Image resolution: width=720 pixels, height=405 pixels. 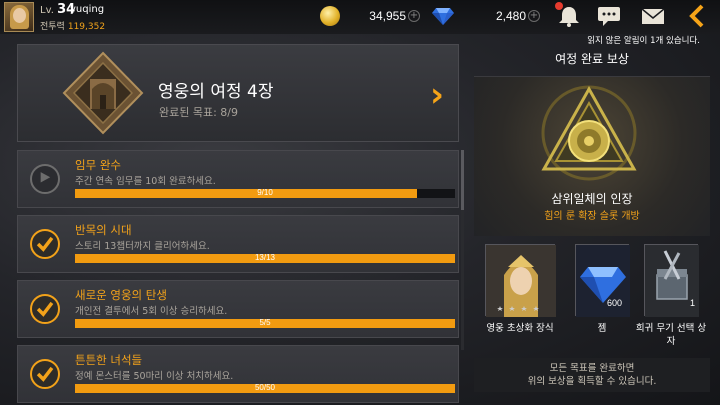 What do you see at coordinates (151, 311) in the screenshot?
I see `quest-description: 개인전 결투에서 5회 이상 승리하세요.` at bounding box center [151, 311].